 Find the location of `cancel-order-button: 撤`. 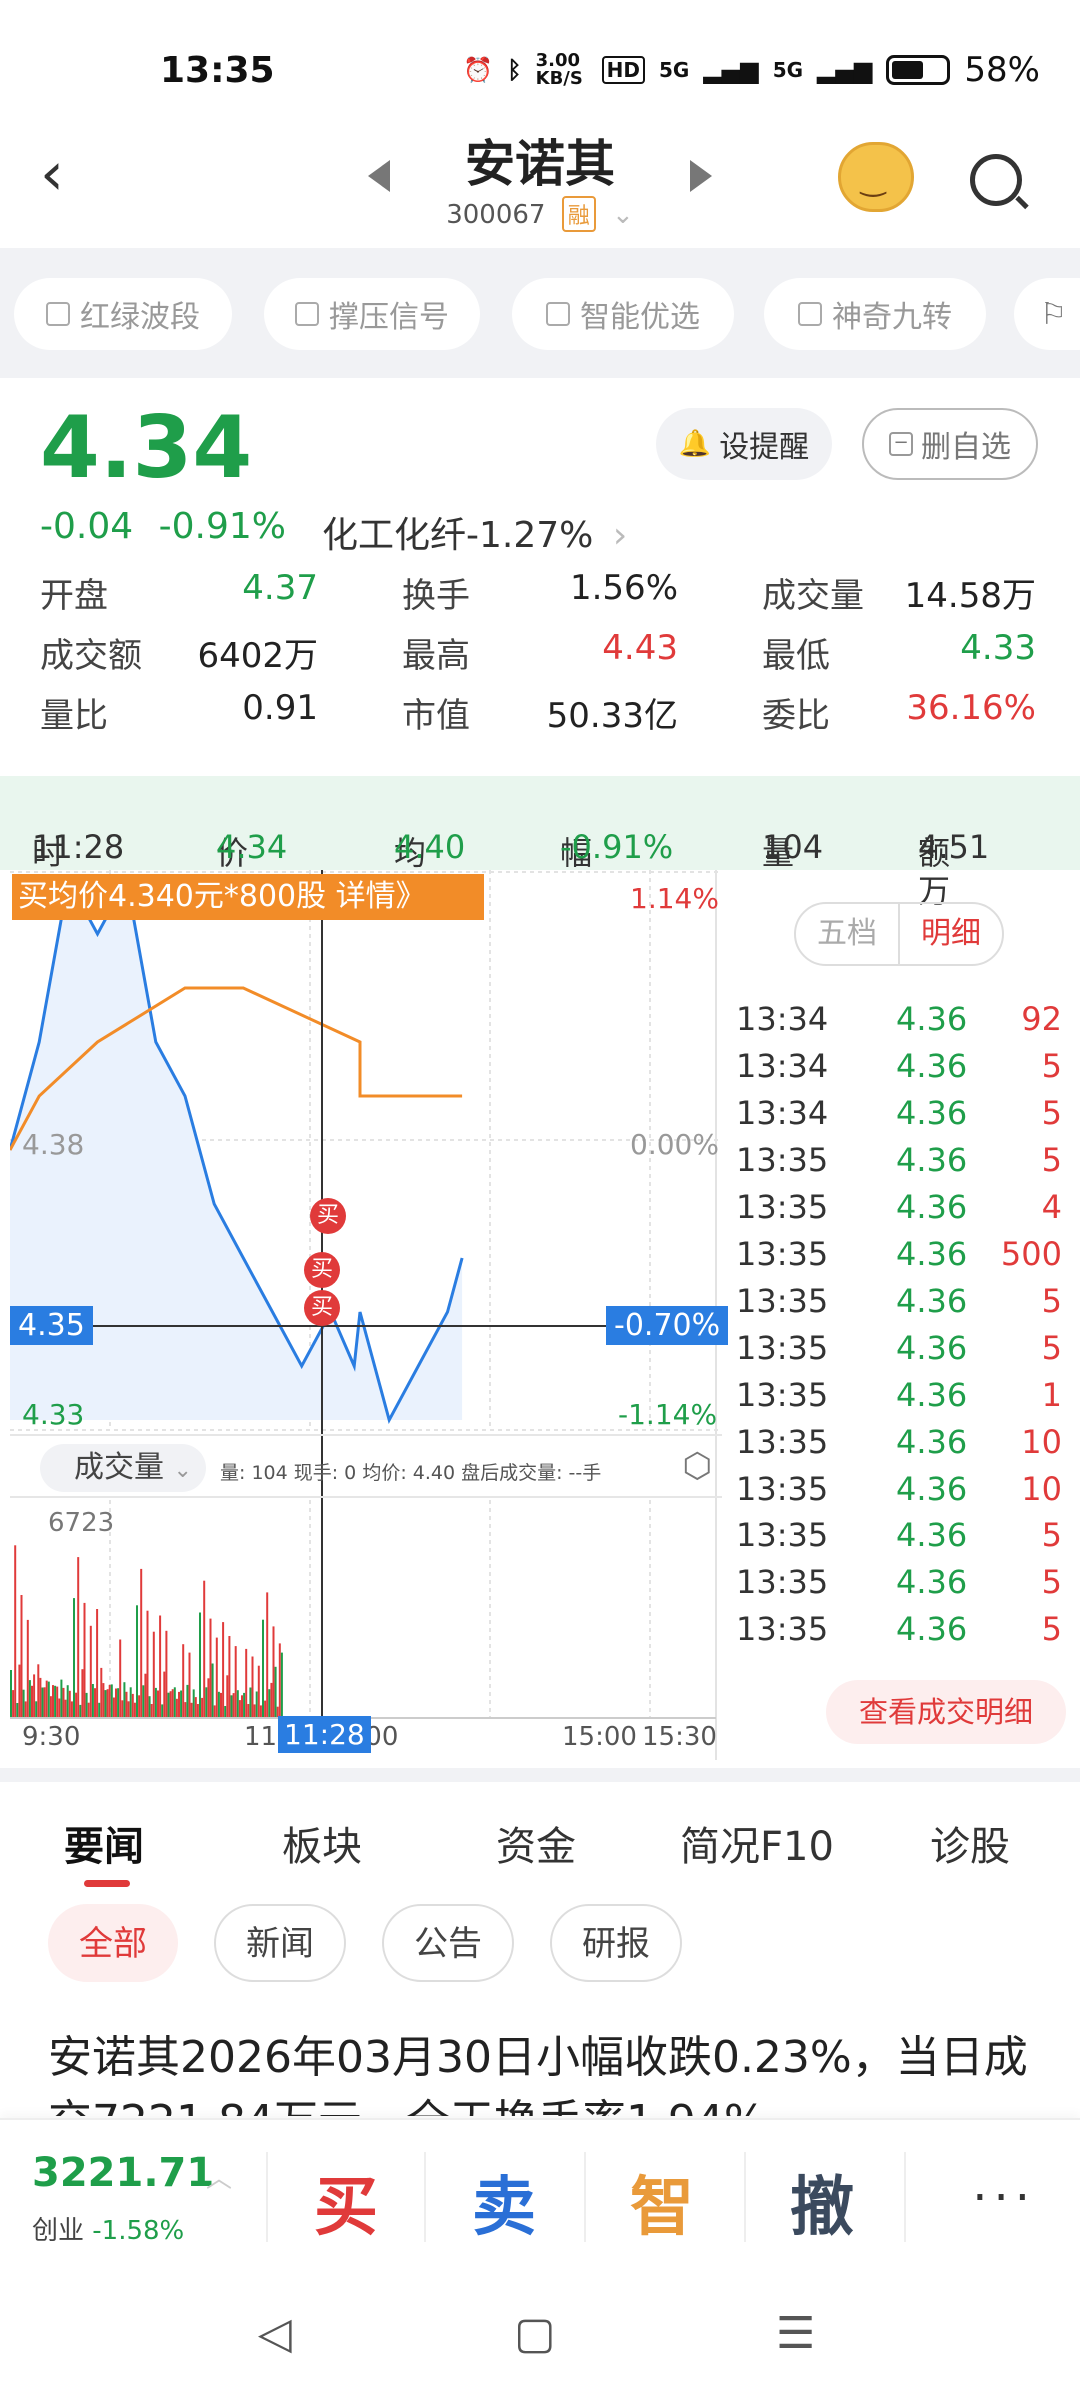

cancel-order-button: 撤 is located at coordinates (822, 2202).